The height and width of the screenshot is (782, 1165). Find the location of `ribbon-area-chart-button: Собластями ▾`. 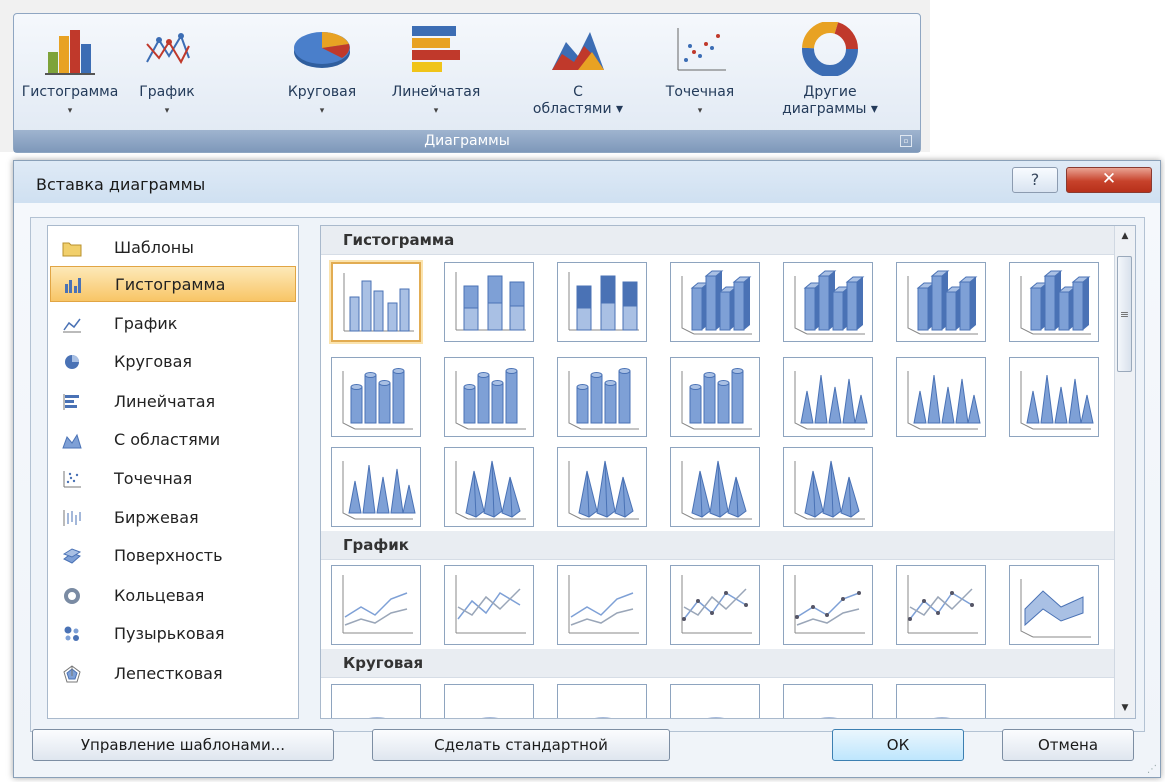

ribbon-area-chart-button: Собластями ▾ is located at coordinates (578, 74).